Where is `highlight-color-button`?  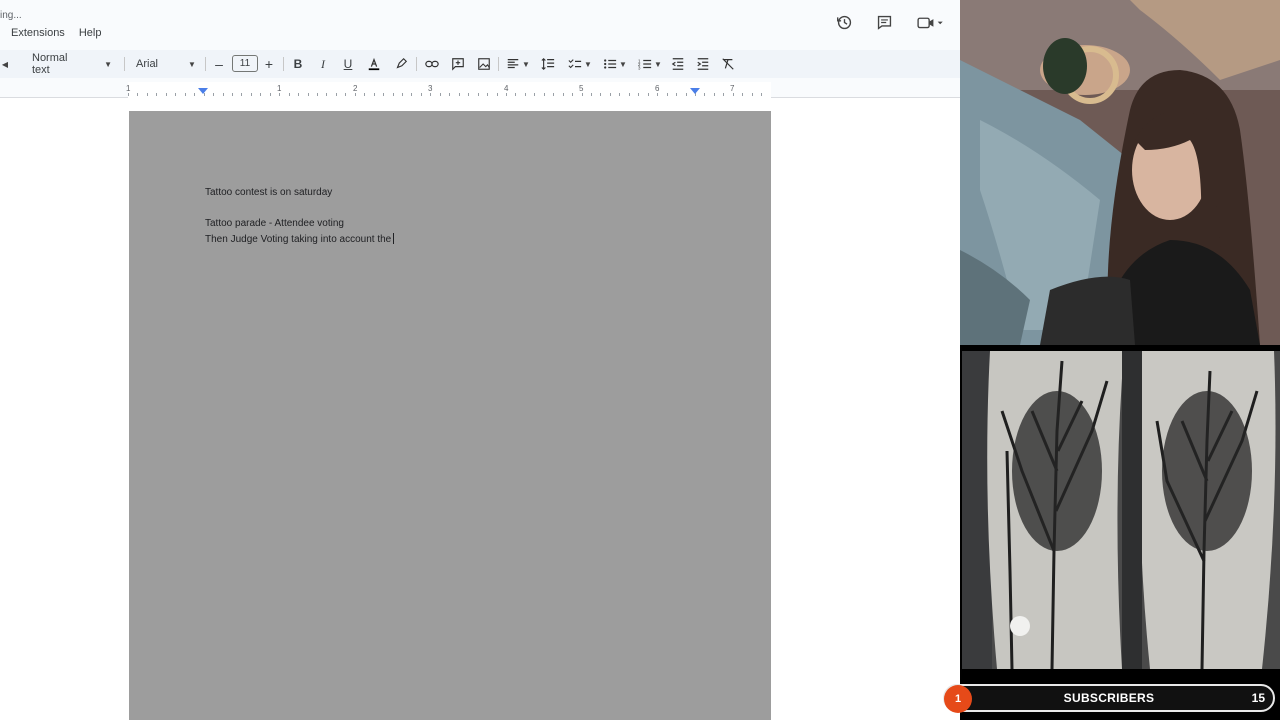 highlight-color-button is located at coordinates (401, 64).